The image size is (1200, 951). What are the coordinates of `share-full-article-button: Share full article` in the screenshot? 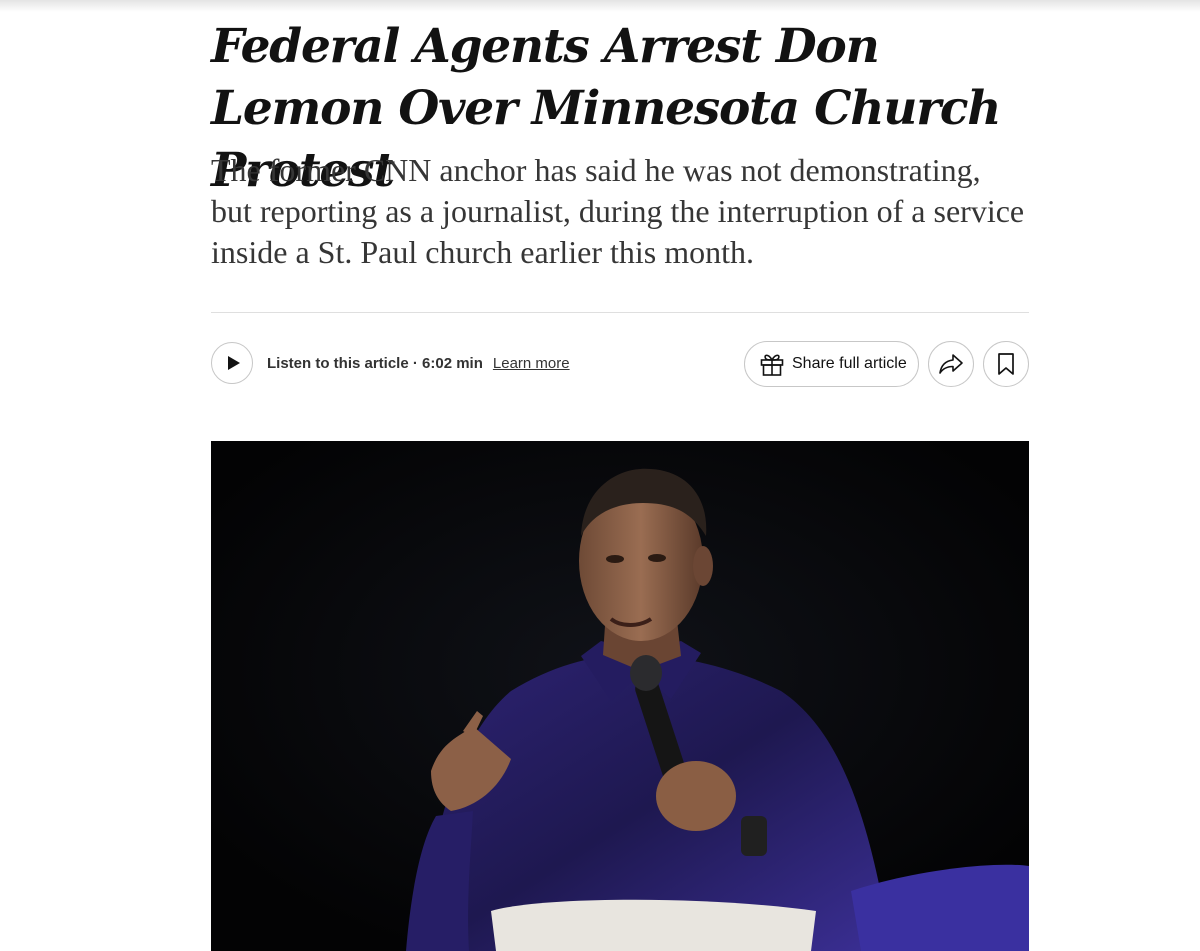 It's located at (831, 364).